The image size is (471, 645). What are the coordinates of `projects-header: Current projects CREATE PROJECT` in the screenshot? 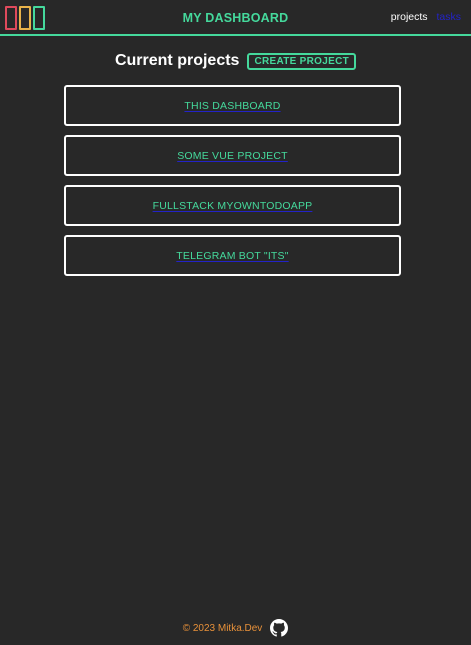 It's located at (235, 61).